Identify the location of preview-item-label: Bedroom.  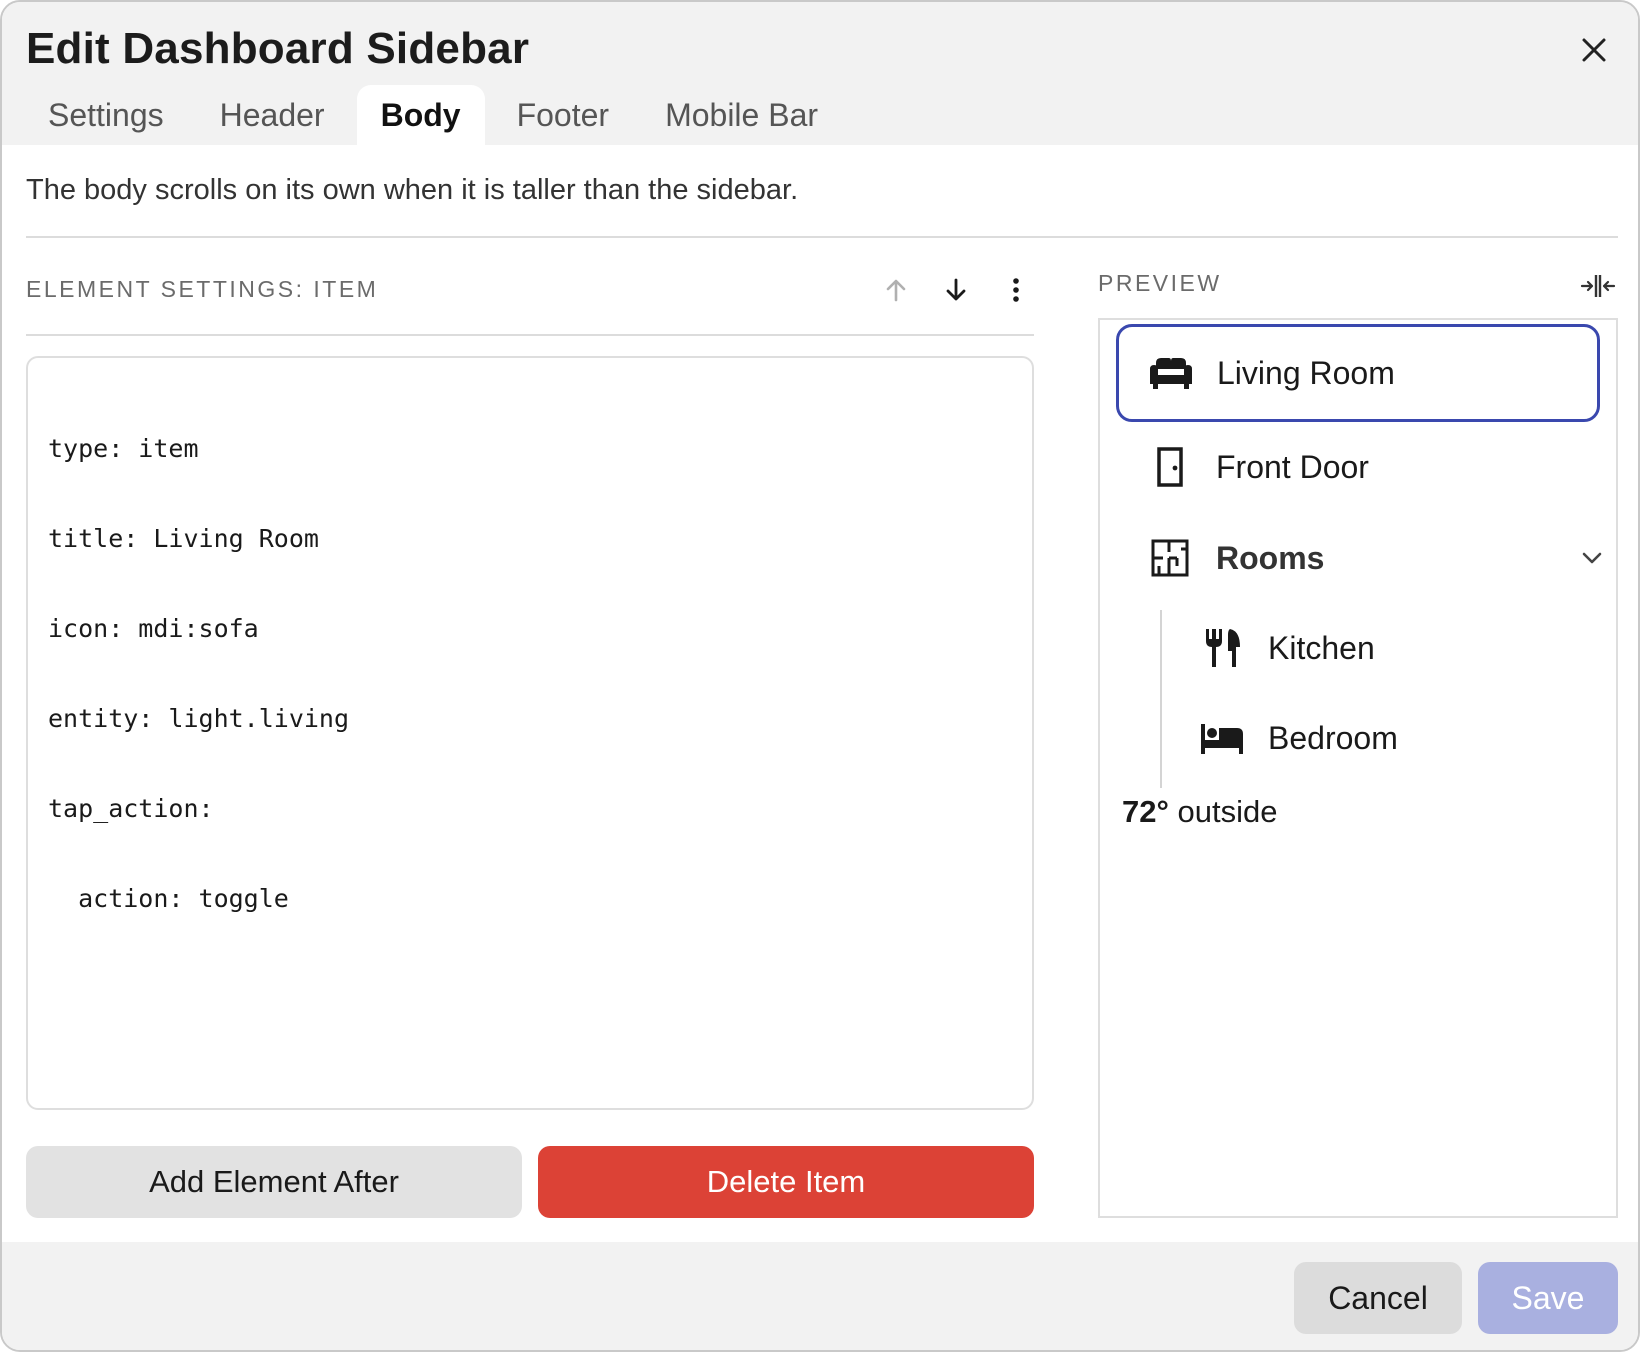
(1333, 737).